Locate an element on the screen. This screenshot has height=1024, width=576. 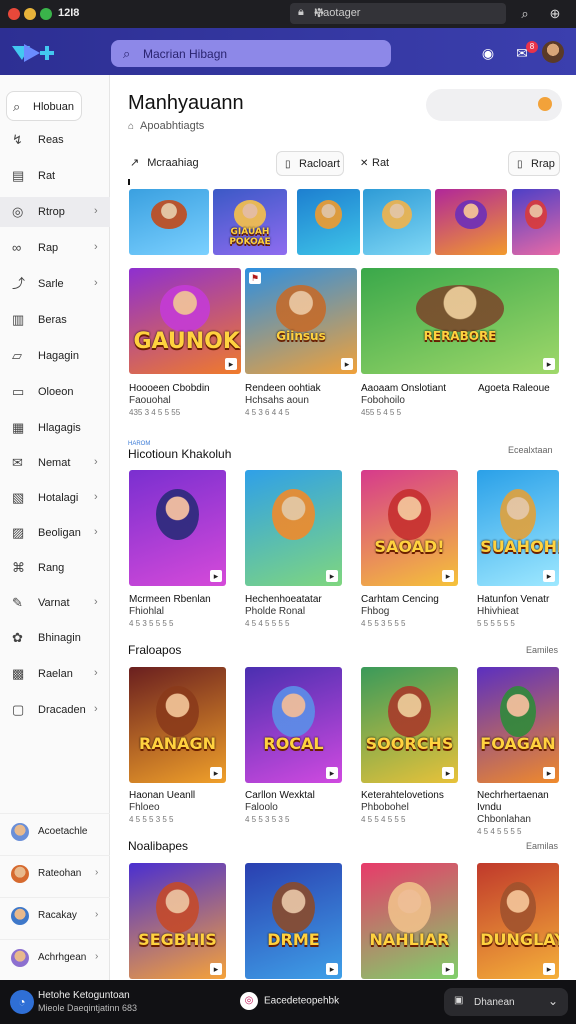
account-icon: ◔ is located at coordinates (22, 1002).